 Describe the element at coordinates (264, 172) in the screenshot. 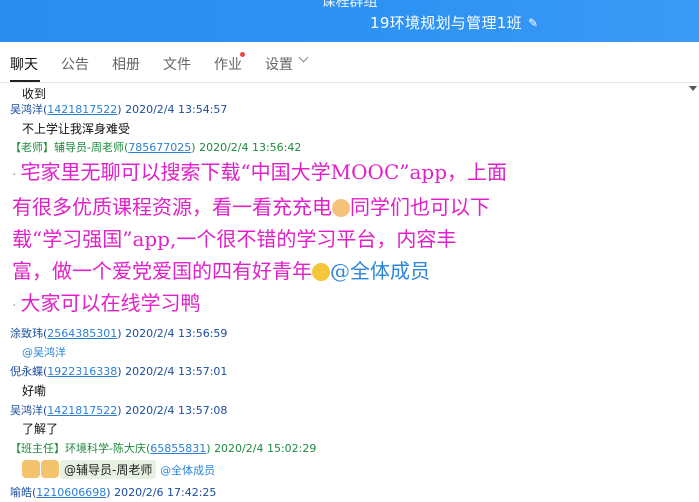

I see `message-line: 宅家里无聊可以搜索下载“中国大学MOOC”app，上面` at that location.